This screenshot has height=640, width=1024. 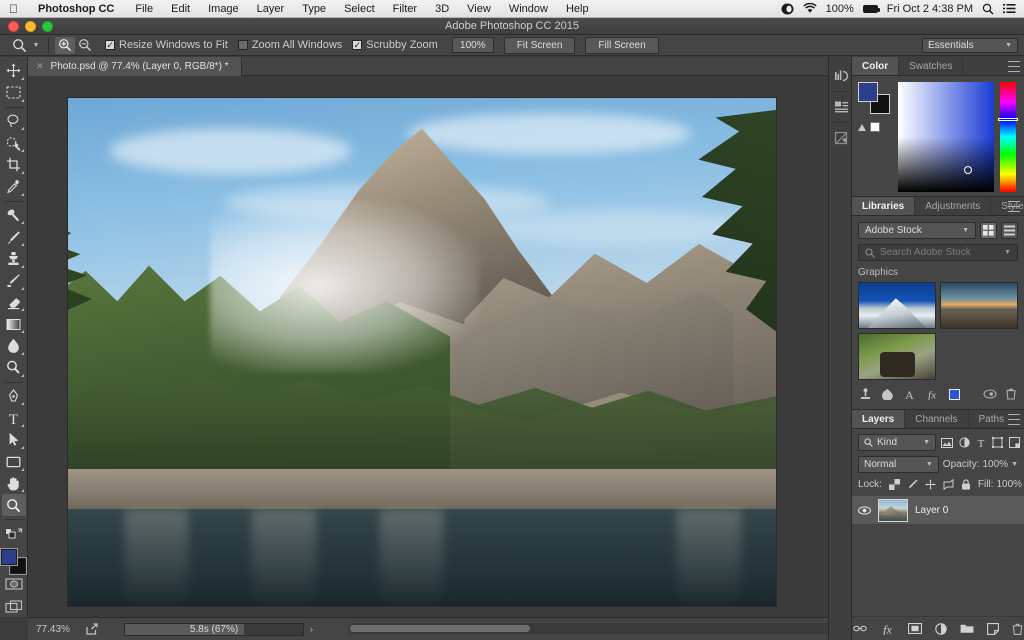 What do you see at coordinates (937, 419) in the screenshot?
I see `tab-channels: Channels` at bounding box center [937, 419].